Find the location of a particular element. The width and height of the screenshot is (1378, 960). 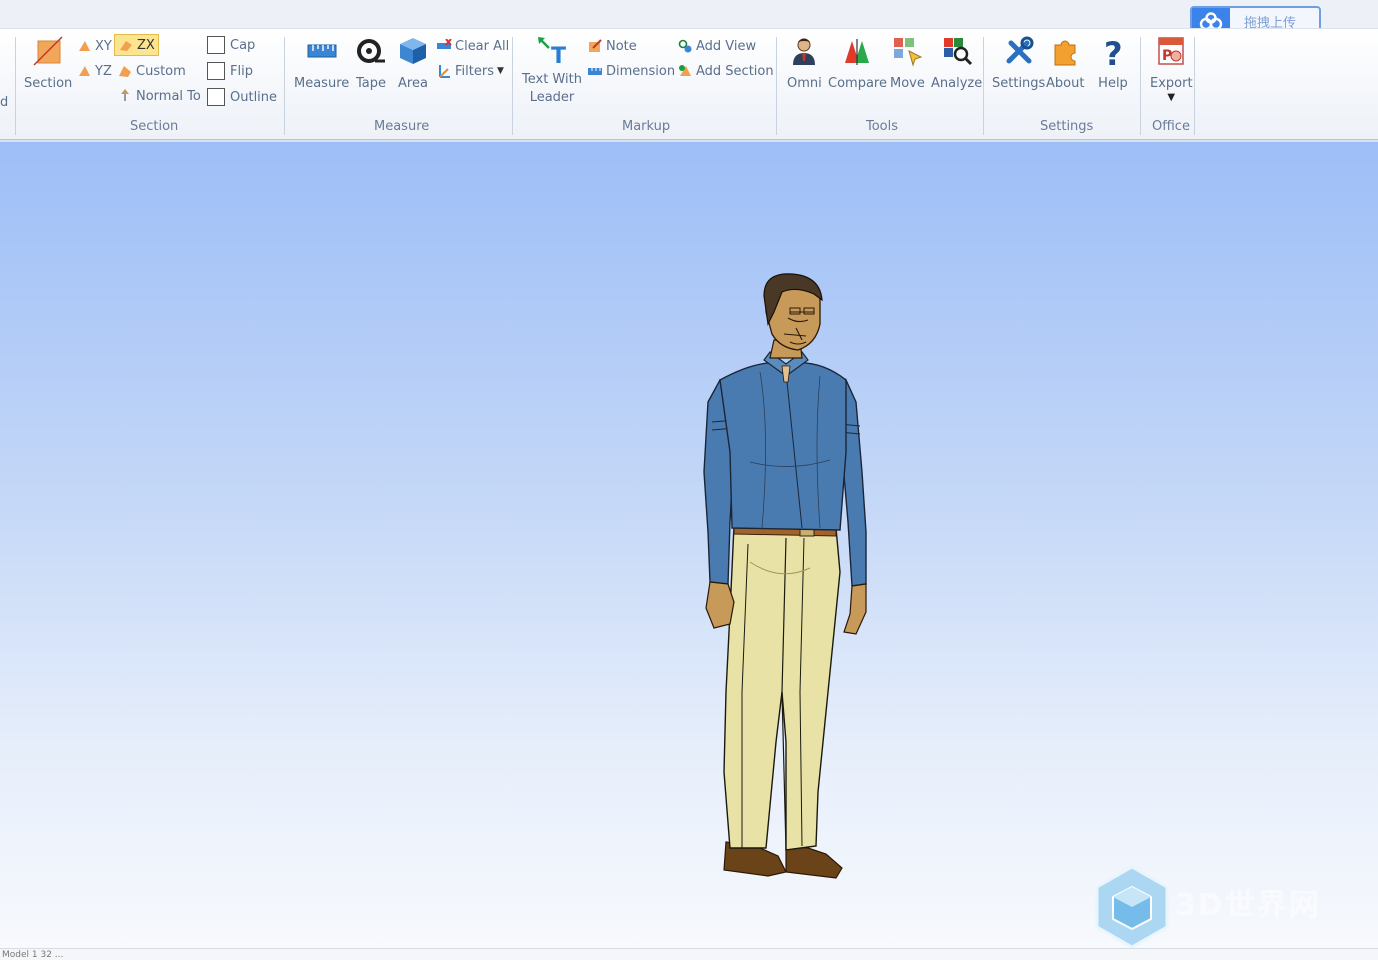

settings-button: Settings is located at coordinates (1018, 63).